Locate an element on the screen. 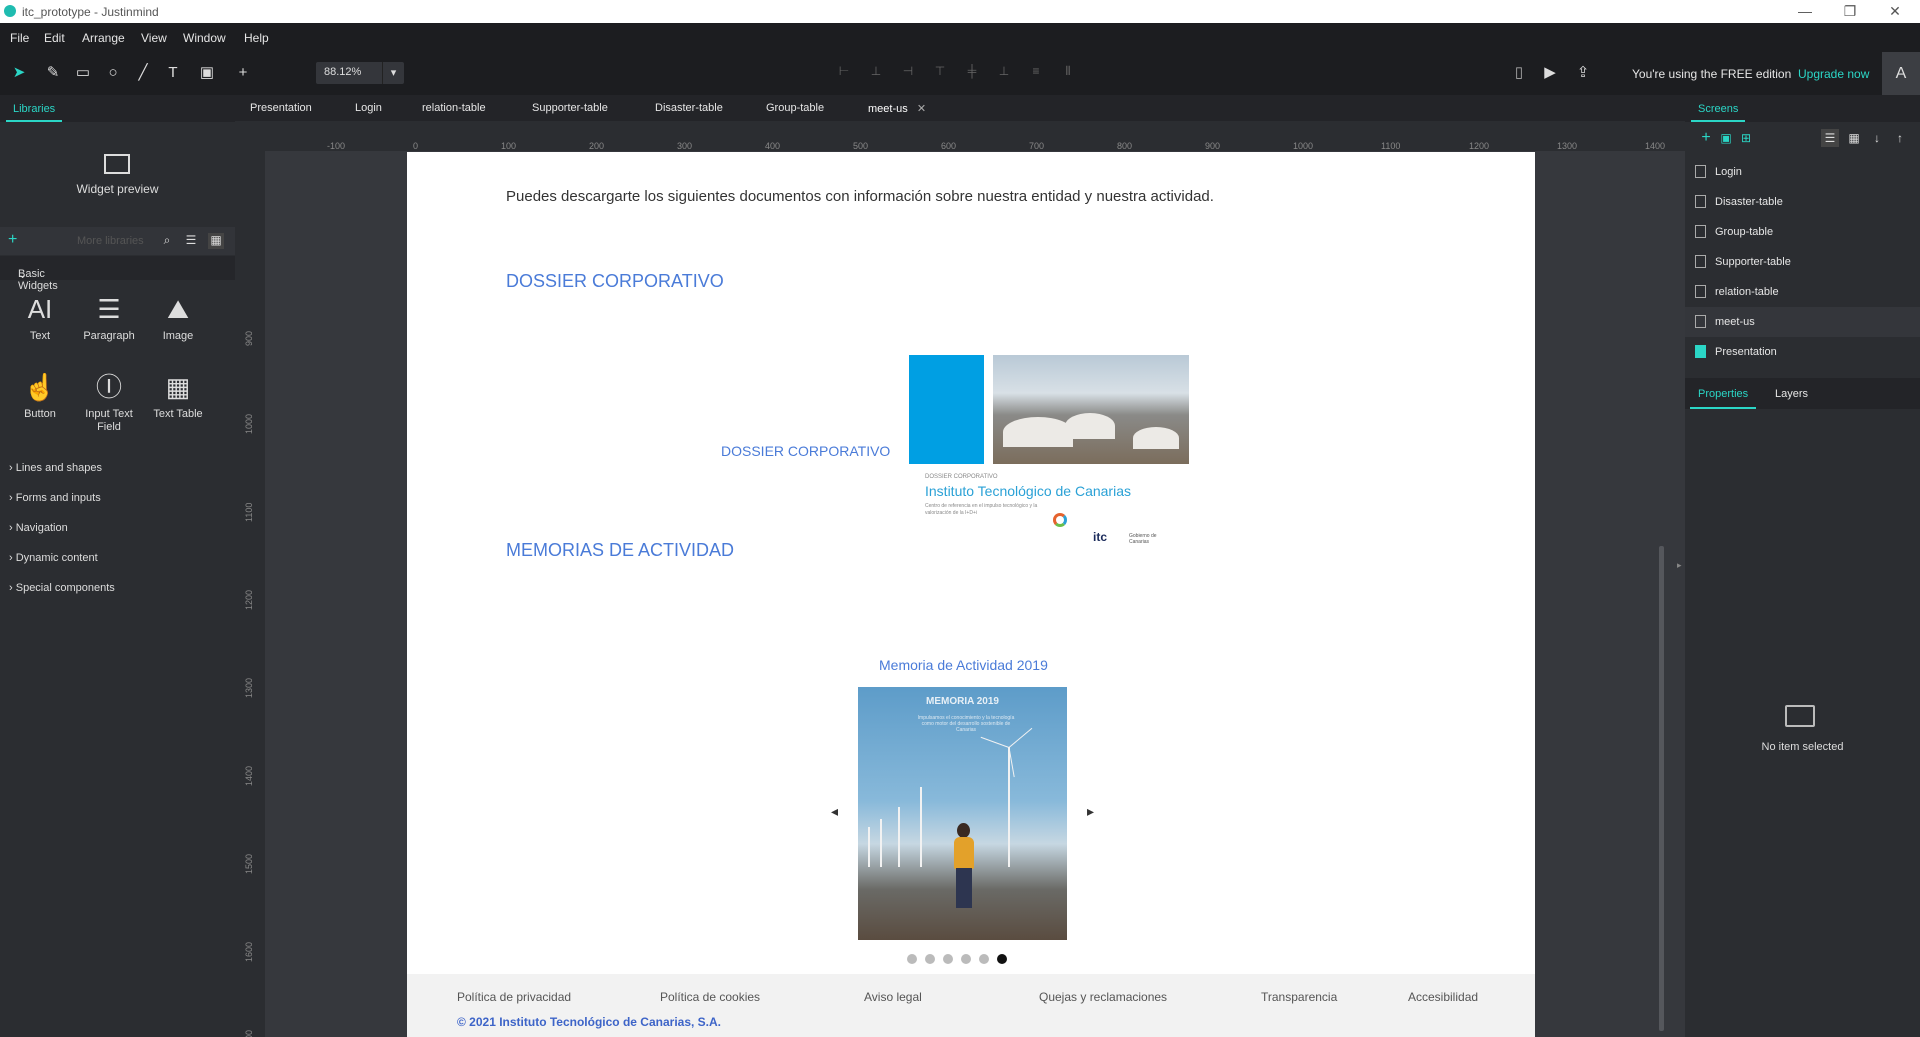 The image size is (1920, 1037). menu-edit: Edit is located at coordinates (54, 38).